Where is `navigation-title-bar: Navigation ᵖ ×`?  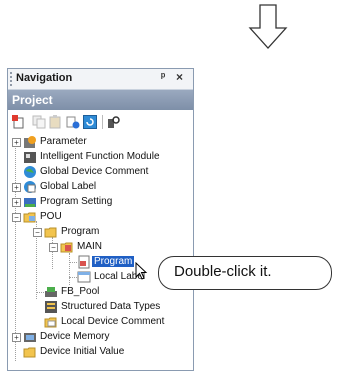
navigation-title-bar: Navigation ᵖ × is located at coordinates (100, 79).